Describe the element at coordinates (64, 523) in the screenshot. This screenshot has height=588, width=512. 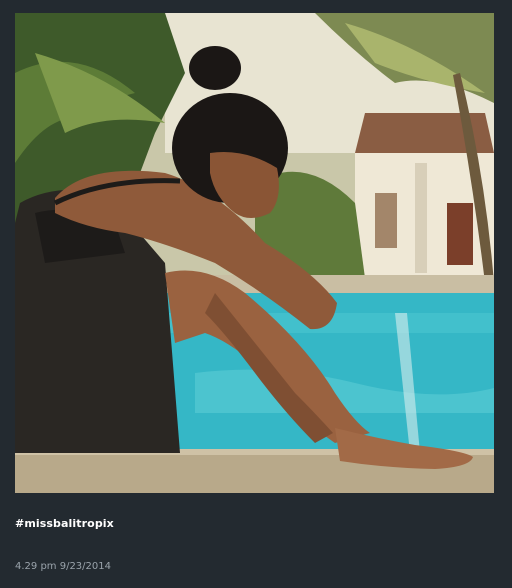
I see `post-hashtag: #missbalitropix` at that location.